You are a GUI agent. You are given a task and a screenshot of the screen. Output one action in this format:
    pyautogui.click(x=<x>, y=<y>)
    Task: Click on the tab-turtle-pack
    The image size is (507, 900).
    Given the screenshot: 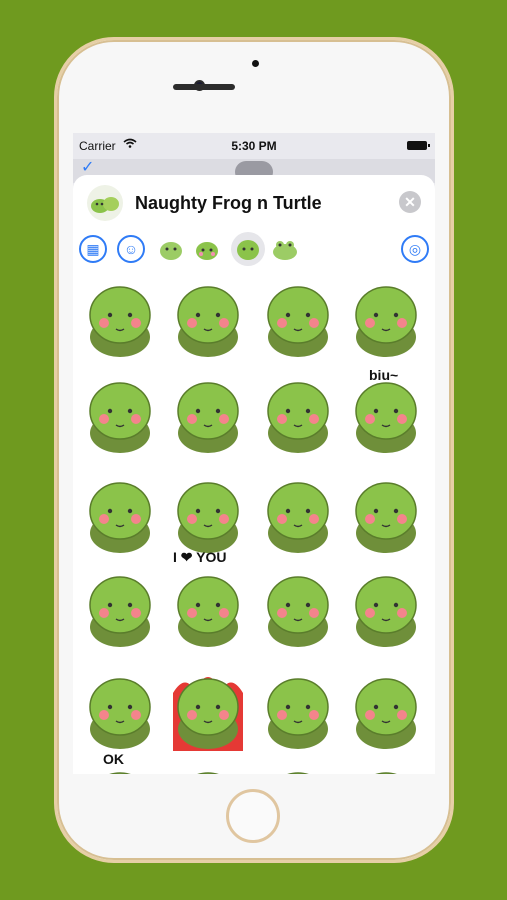 What is the action you would take?
    pyautogui.click(x=248, y=249)
    